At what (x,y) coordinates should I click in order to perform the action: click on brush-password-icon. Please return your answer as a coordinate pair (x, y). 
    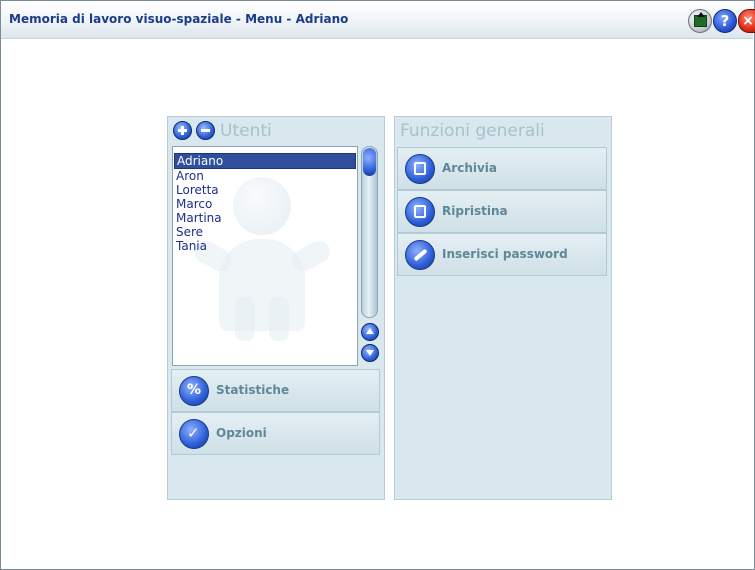
    Looking at the image, I should click on (420, 255).